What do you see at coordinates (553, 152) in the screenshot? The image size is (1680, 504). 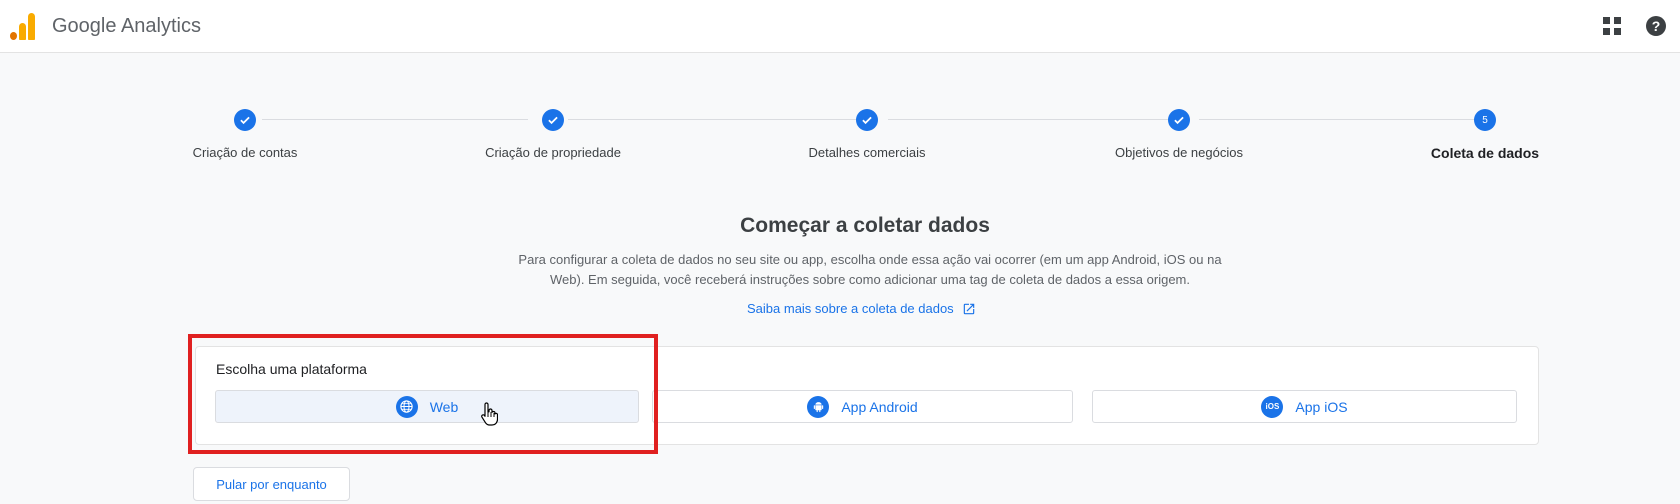 I see `step-label: Criação de propriedade` at bounding box center [553, 152].